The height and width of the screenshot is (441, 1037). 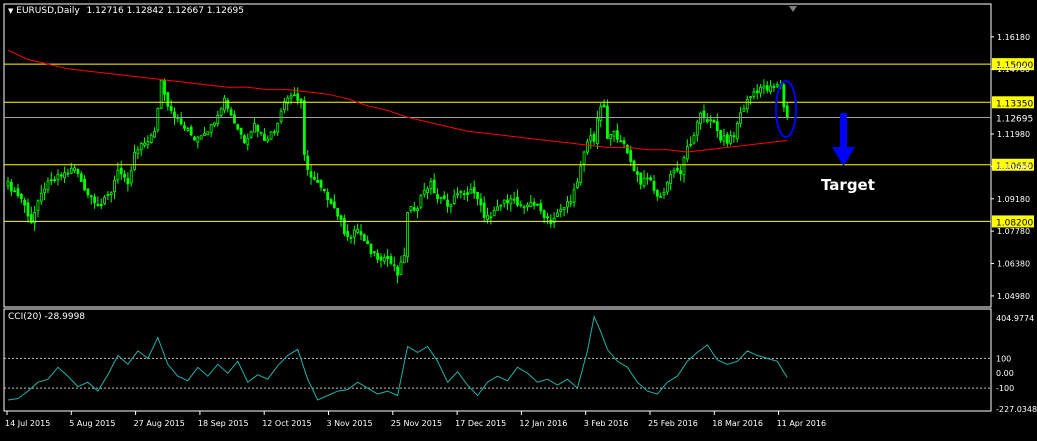 What do you see at coordinates (165, 11) in the screenshot?
I see `ohlc-values: 1.12716 1.12842 1.12667 1.12695` at bounding box center [165, 11].